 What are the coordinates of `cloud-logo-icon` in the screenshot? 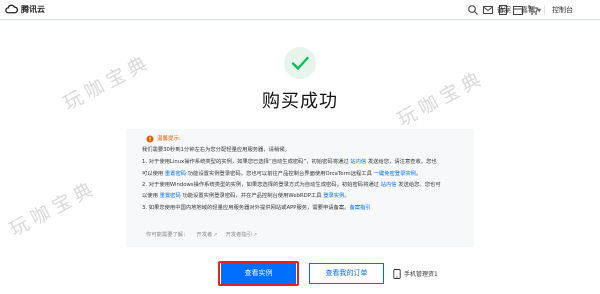 It's located at (11, 9).